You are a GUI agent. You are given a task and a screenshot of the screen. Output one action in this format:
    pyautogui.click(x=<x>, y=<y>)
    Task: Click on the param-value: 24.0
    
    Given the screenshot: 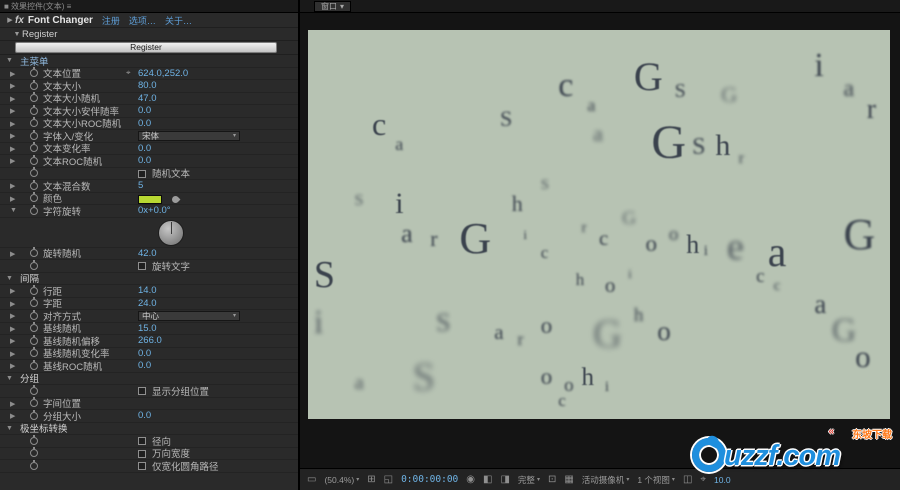 What is the action you would take?
    pyautogui.click(x=147, y=303)
    